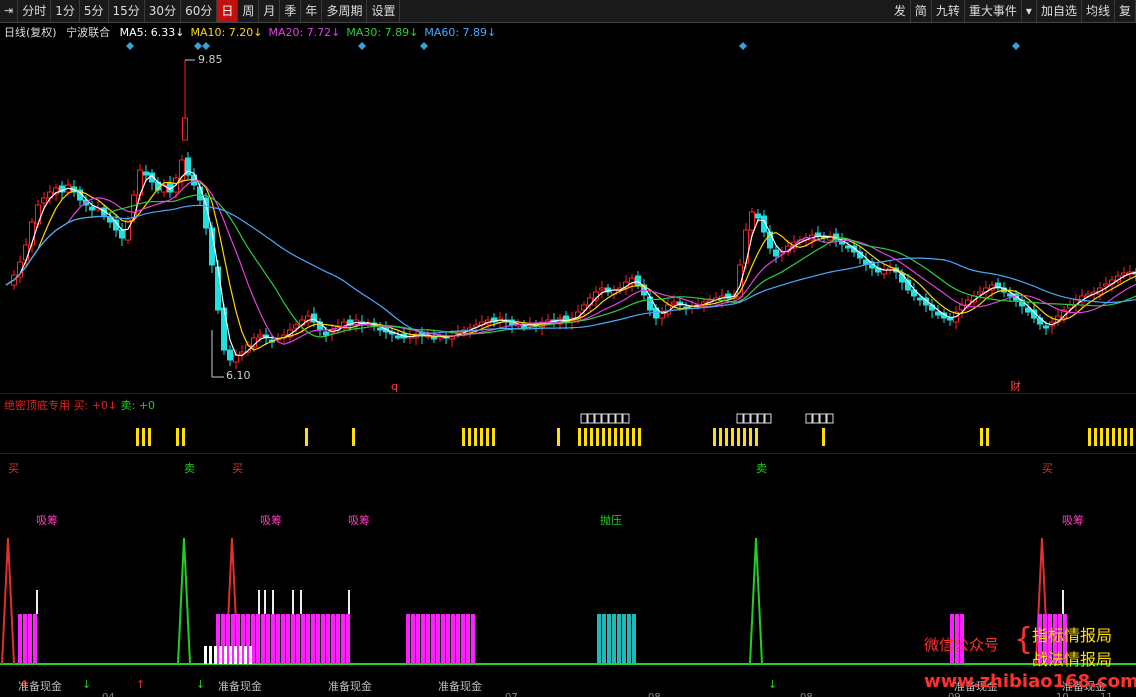 The width and height of the screenshot is (1136, 697). Describe the element at coordinates (312, 11) in the screenshot. I see `period-button-11: 年` at that location.